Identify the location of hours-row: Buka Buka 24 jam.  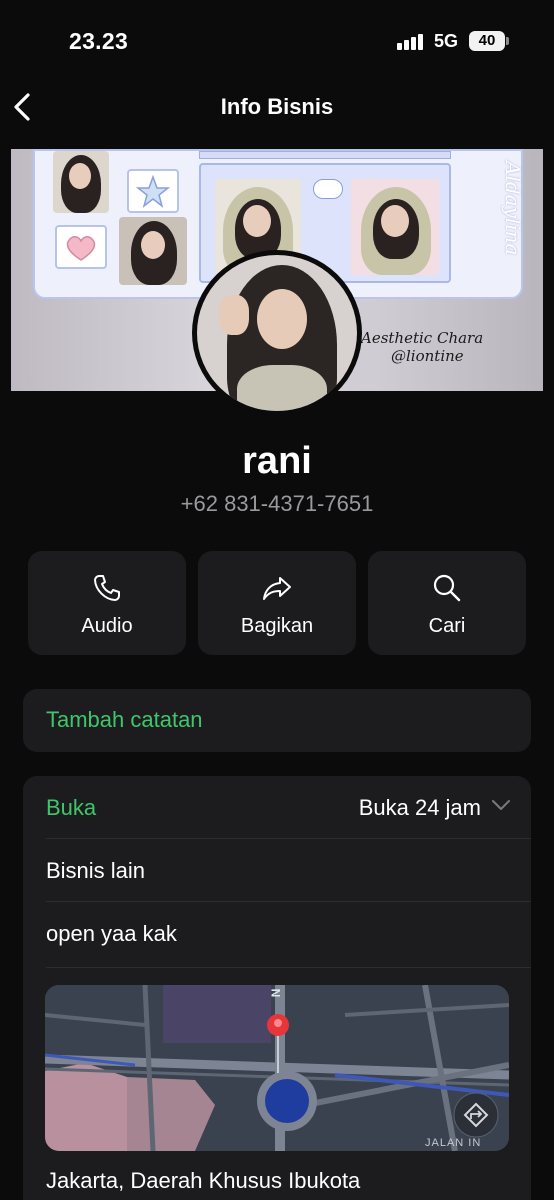
(288, 807).